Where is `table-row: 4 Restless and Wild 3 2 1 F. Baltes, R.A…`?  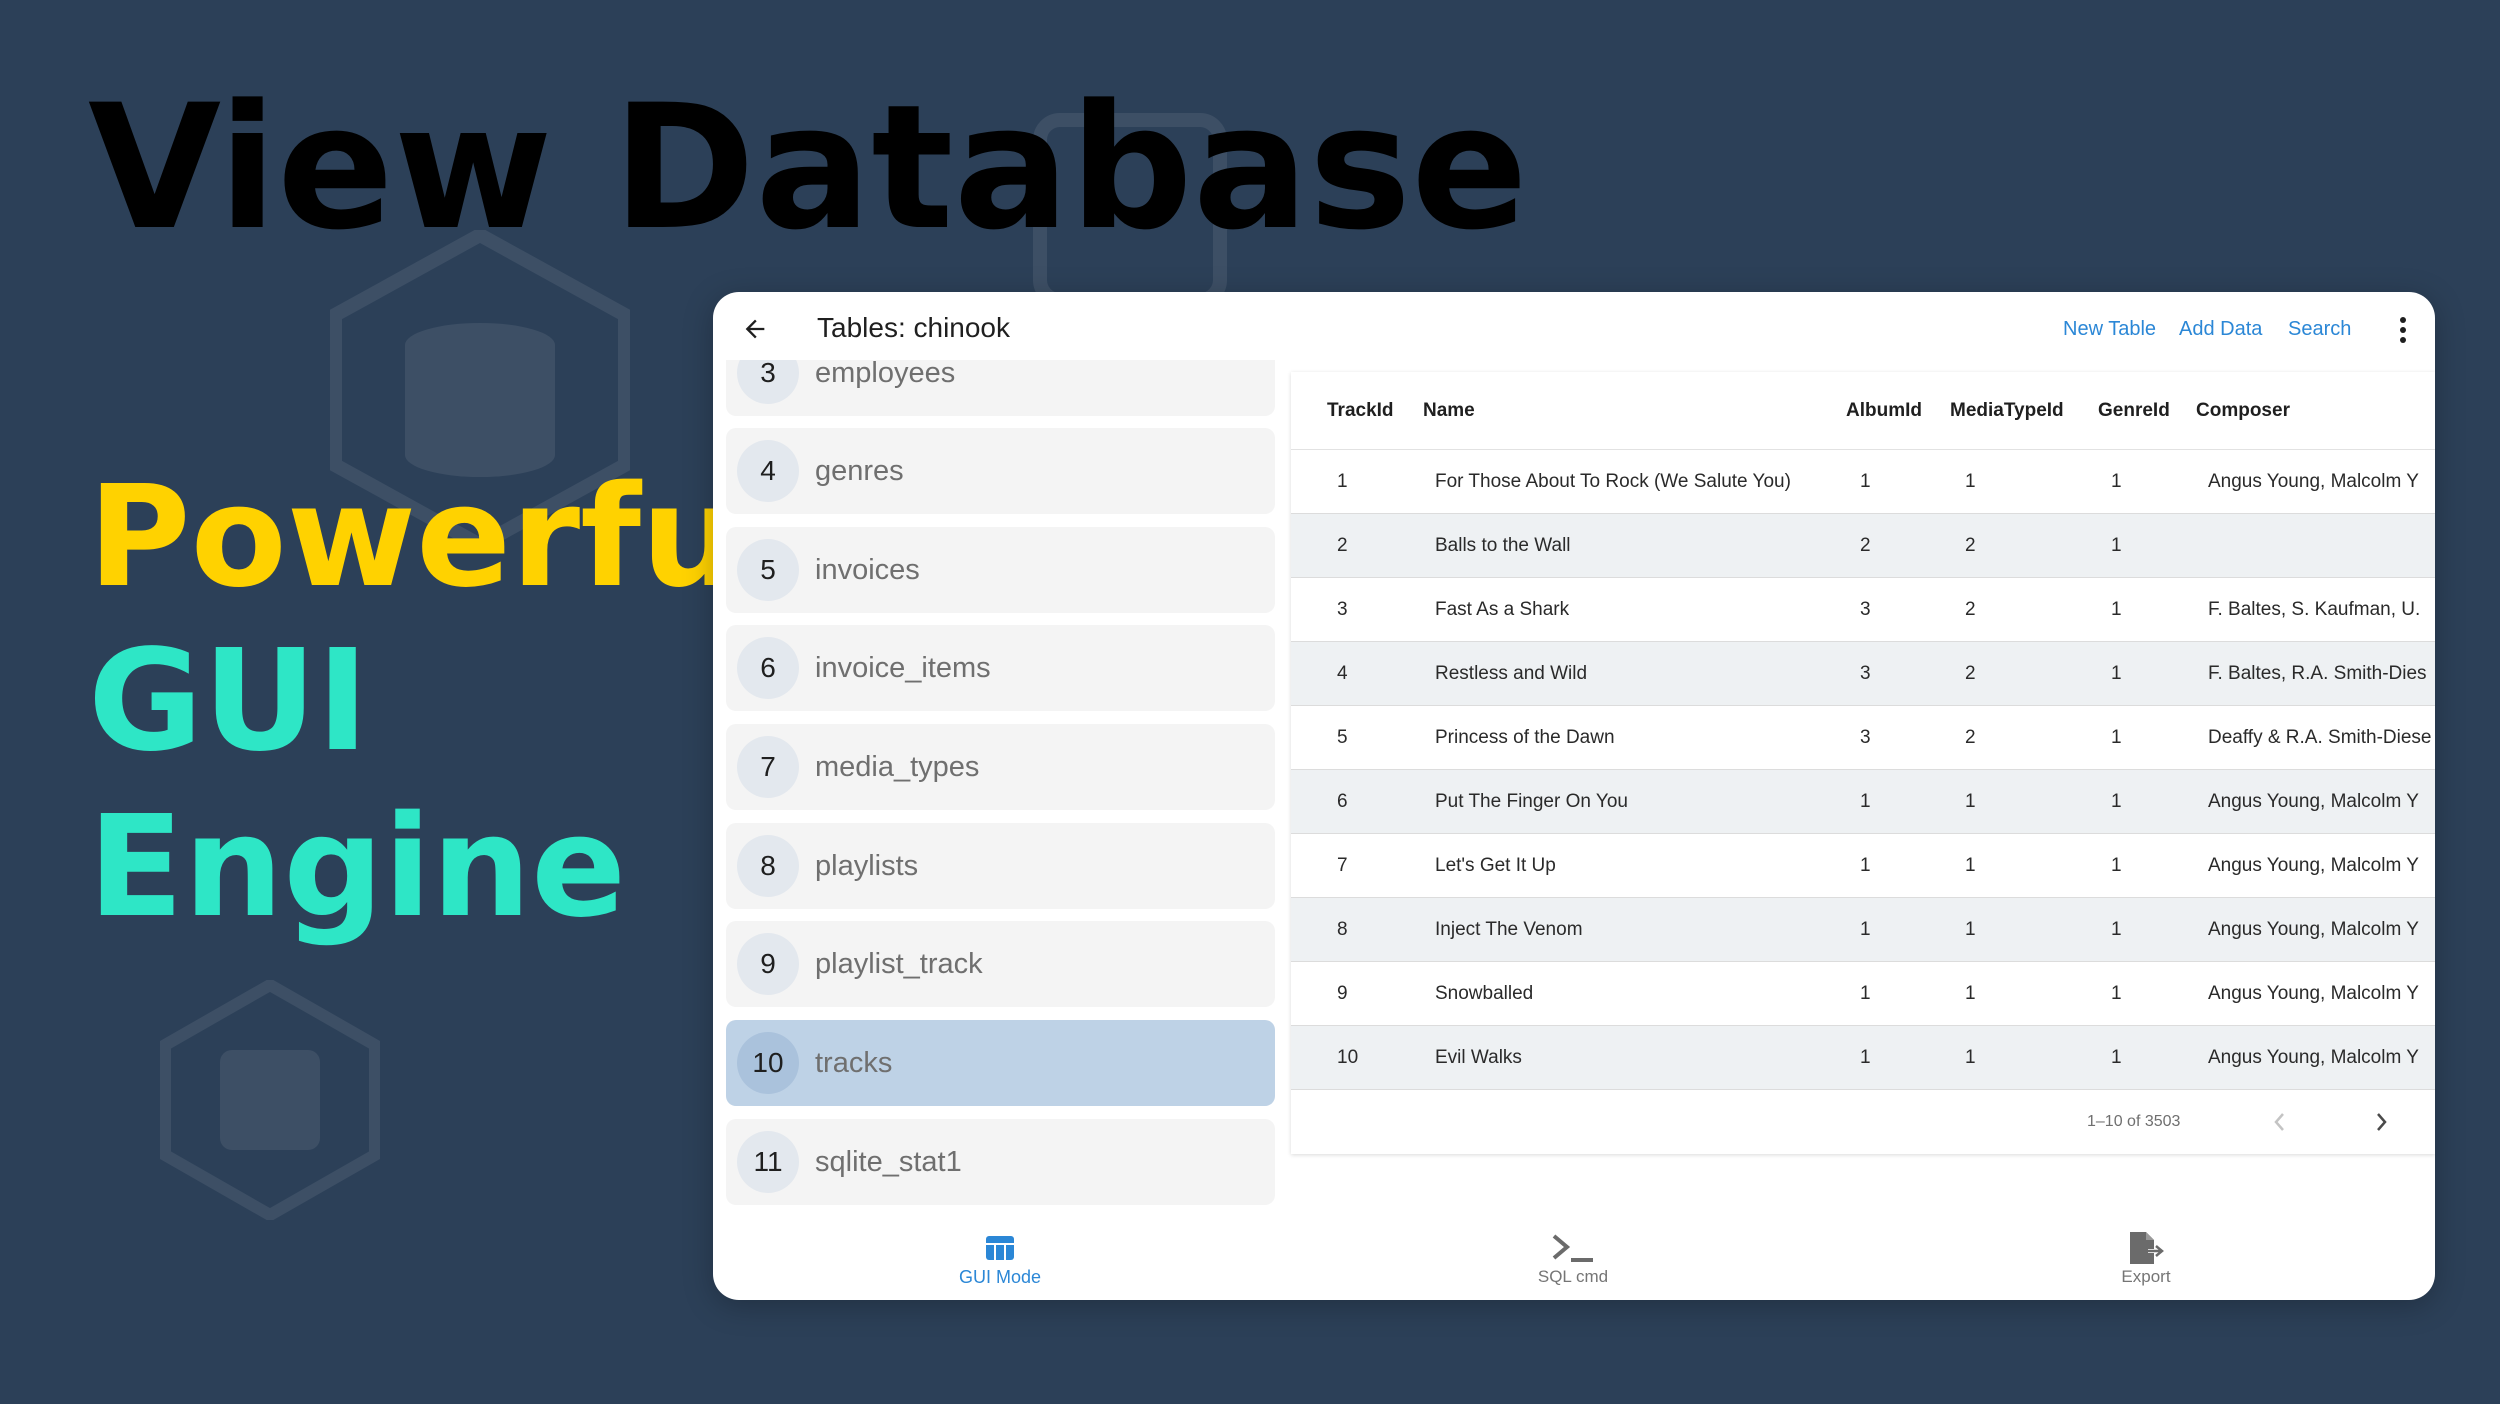 table-row: 4 Restless and Wild 3 2 1 F. Baltes, R.A… is located at coordinates (1863, 674).